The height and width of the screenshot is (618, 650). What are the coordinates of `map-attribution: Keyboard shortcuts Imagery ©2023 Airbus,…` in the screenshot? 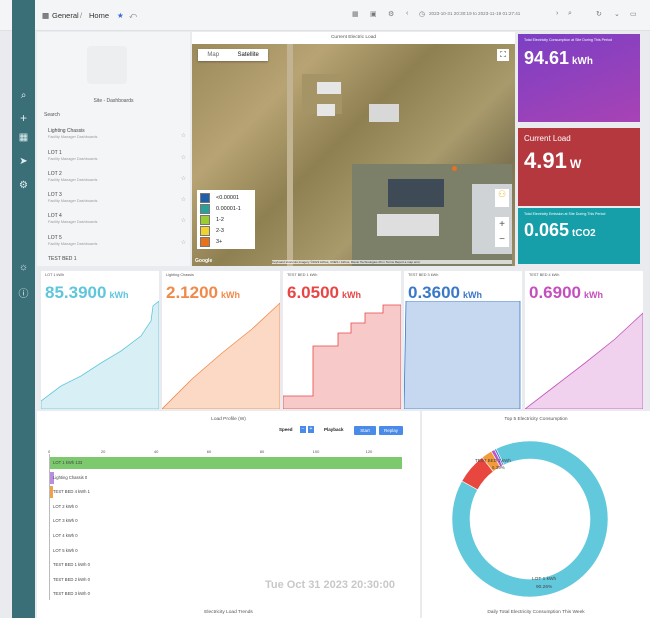 It's located at (392, 262).